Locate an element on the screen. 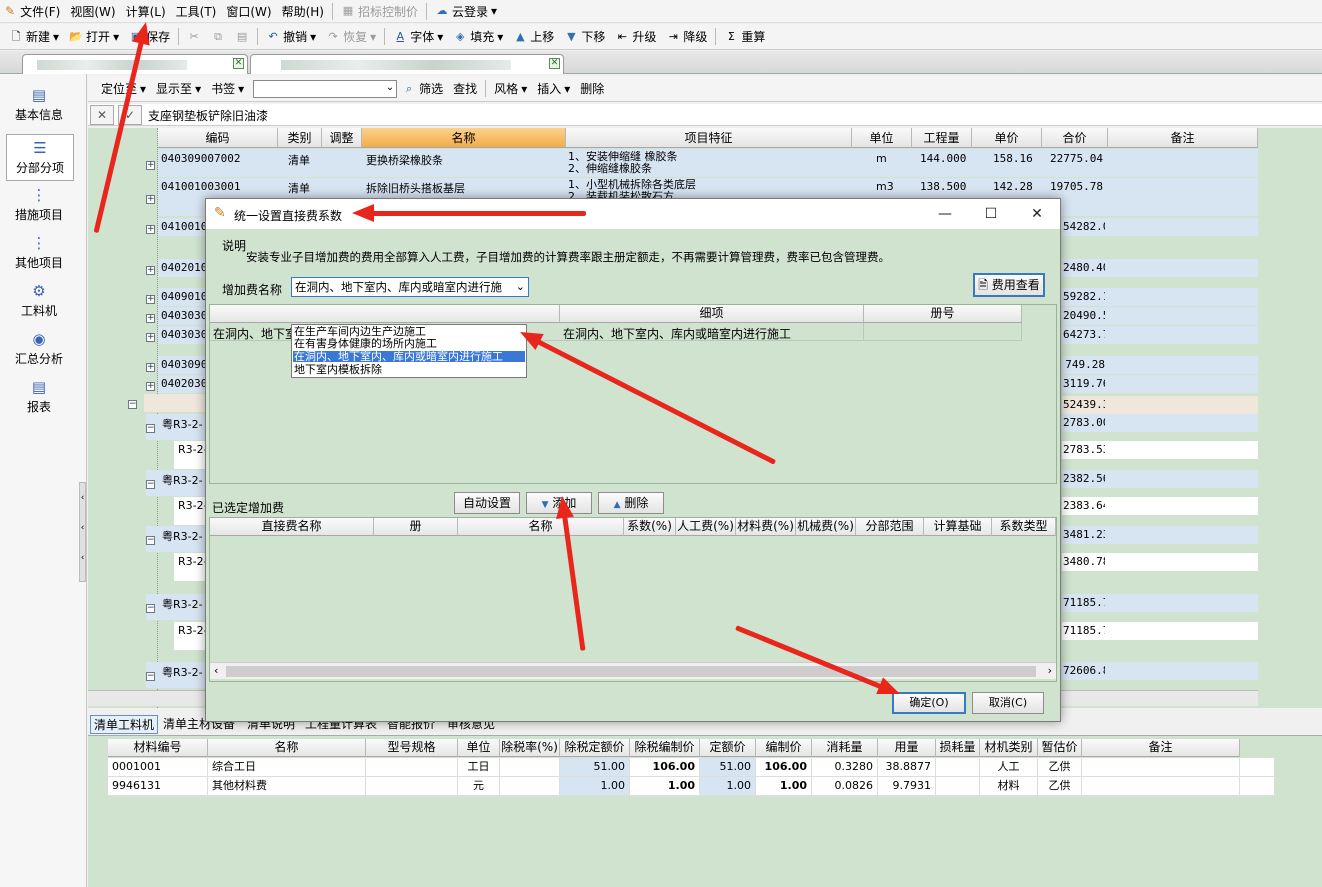  new-button: 🗋 新建 ▾ is located at coordinates (34, 37).